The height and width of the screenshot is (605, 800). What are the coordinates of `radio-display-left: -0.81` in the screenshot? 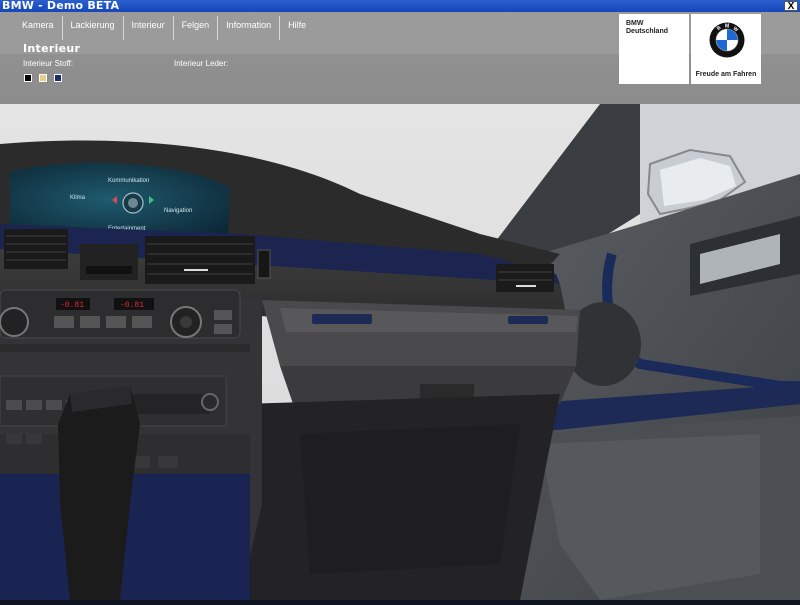 It's located at (72, 305).